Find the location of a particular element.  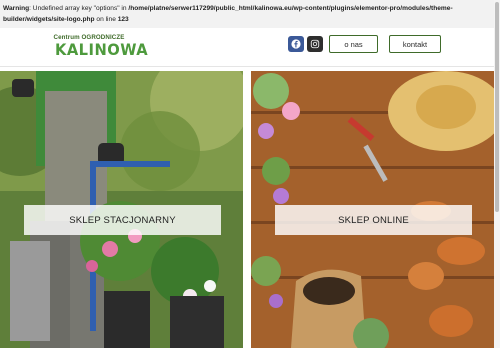

page-scrollbar is located at coordinates (497, 174).